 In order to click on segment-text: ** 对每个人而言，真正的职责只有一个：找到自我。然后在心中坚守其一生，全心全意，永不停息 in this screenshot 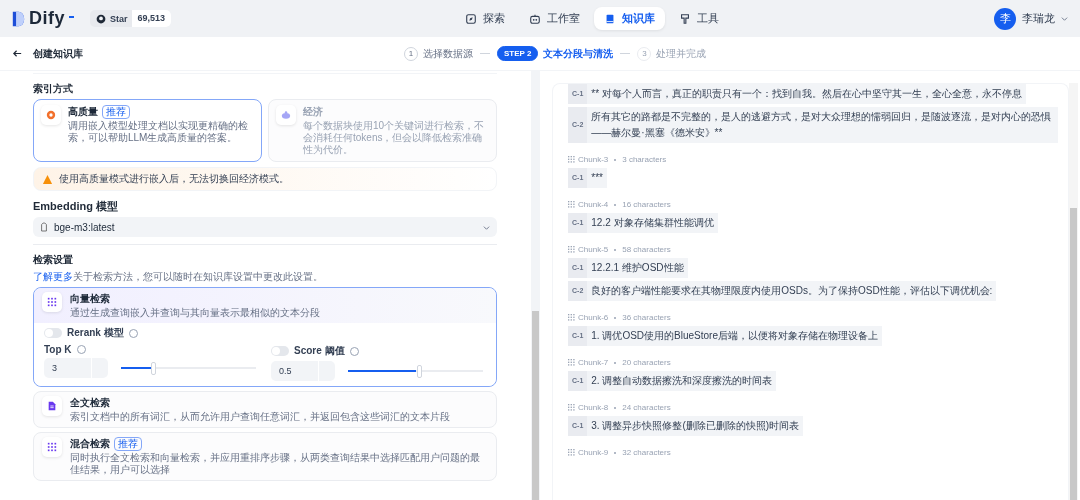, I will do `click(806, 94)`.